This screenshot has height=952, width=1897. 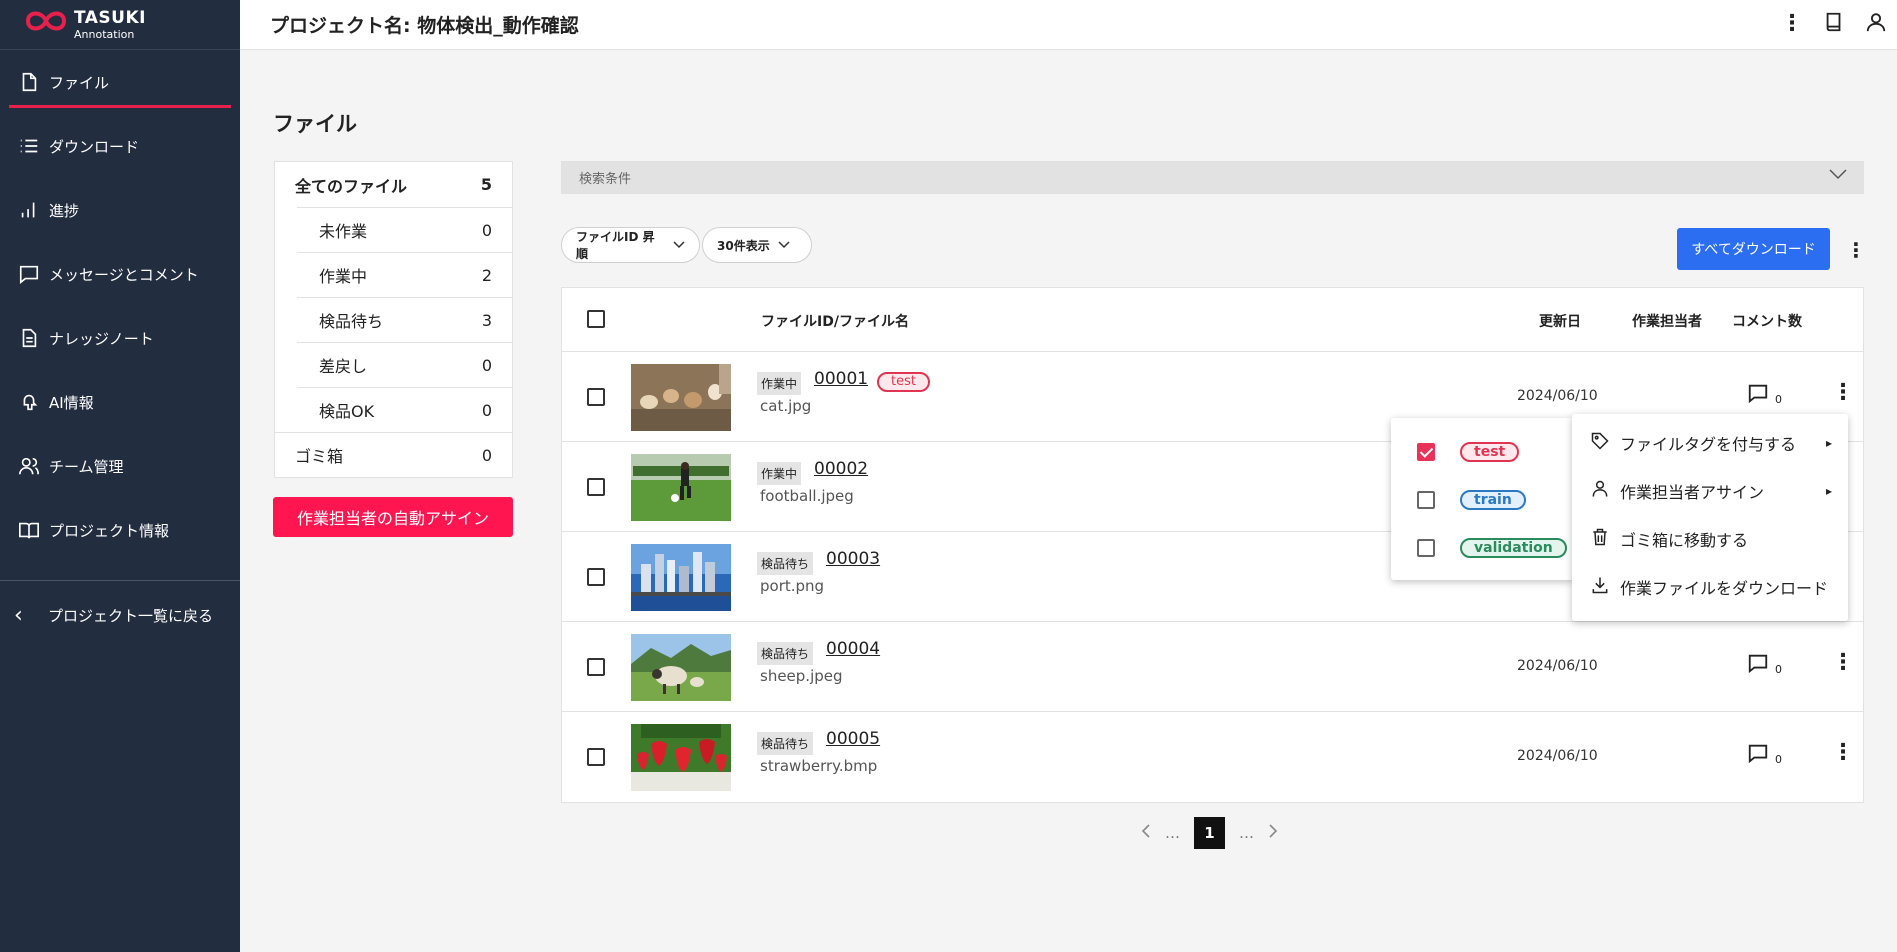 I want to click on summary-row-inspection-ok: 検品OK 0, so click(x=404, y=409).